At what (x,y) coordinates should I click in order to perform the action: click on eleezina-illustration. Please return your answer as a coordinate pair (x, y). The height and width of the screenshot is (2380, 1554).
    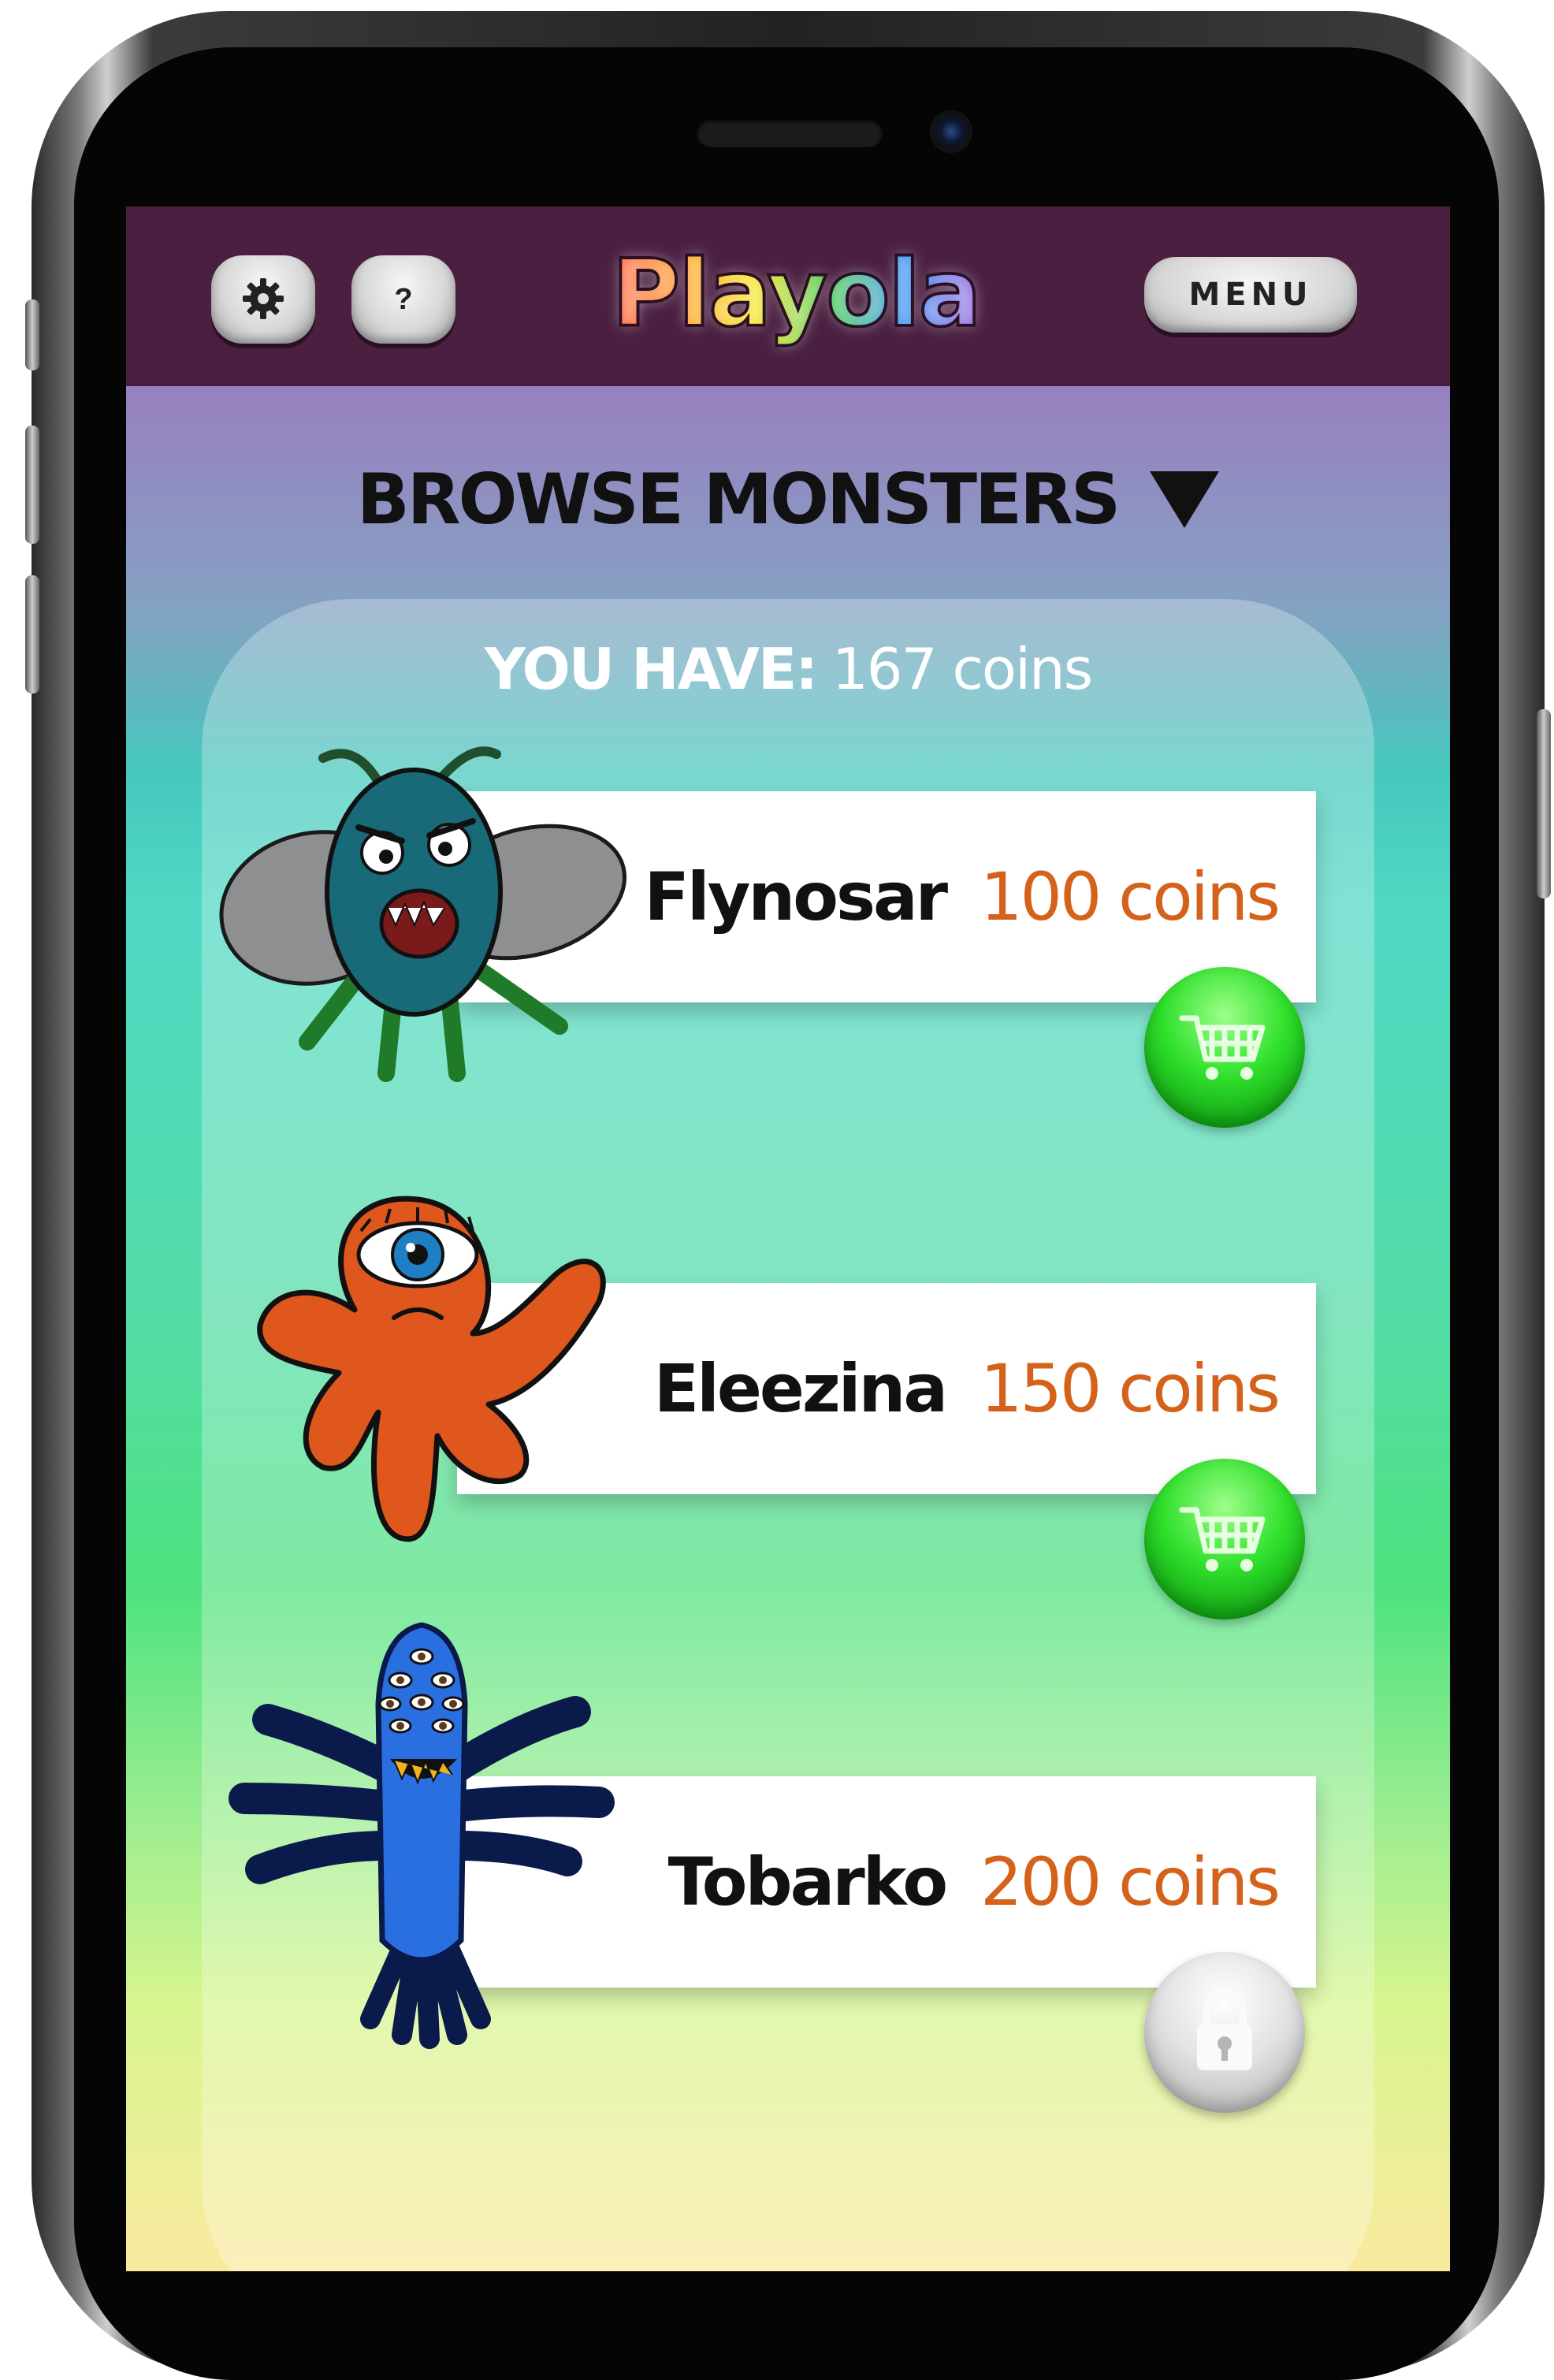
    Looking at the image, I should click on (431, 1369).